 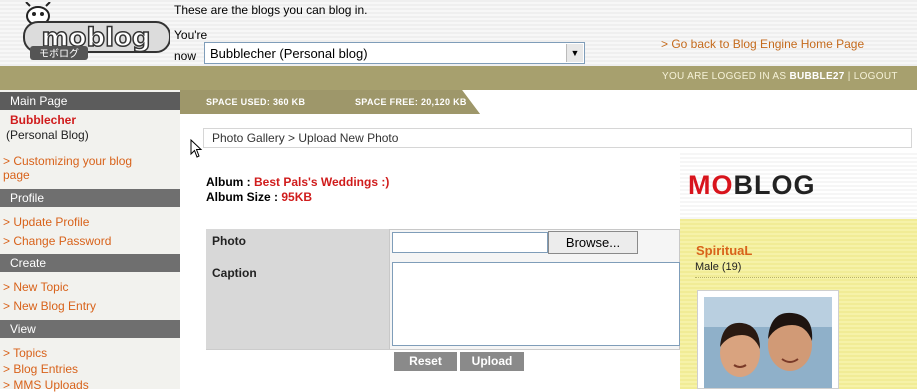 I want to click on upload-button: Upload, so click(x=492, y=361).